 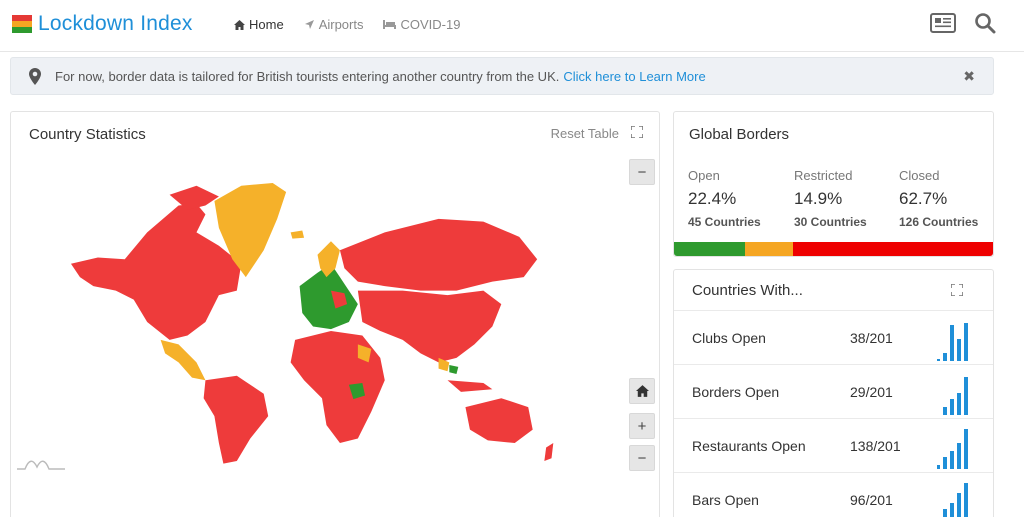 I want to click on newspaper-icon, so click(x=943, y=23).